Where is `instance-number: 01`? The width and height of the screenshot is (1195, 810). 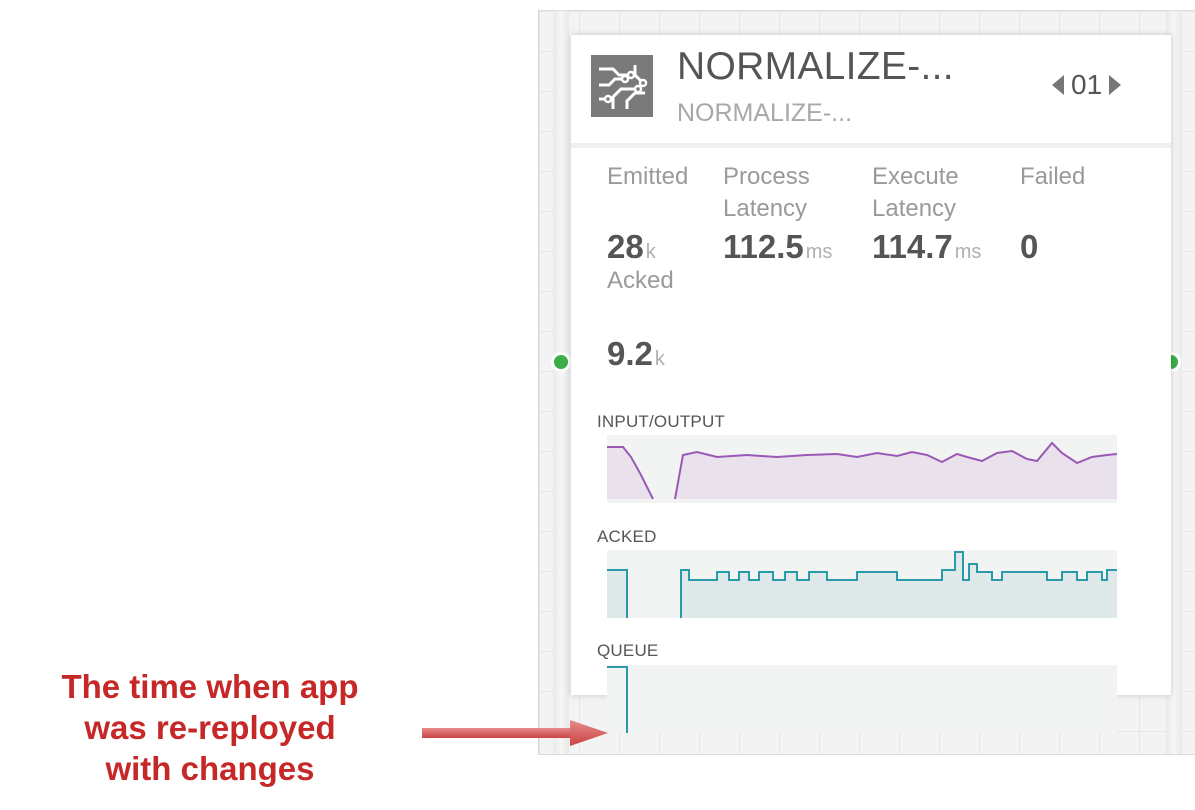
instance-number: 01 is located at coordinates (1087, 84).